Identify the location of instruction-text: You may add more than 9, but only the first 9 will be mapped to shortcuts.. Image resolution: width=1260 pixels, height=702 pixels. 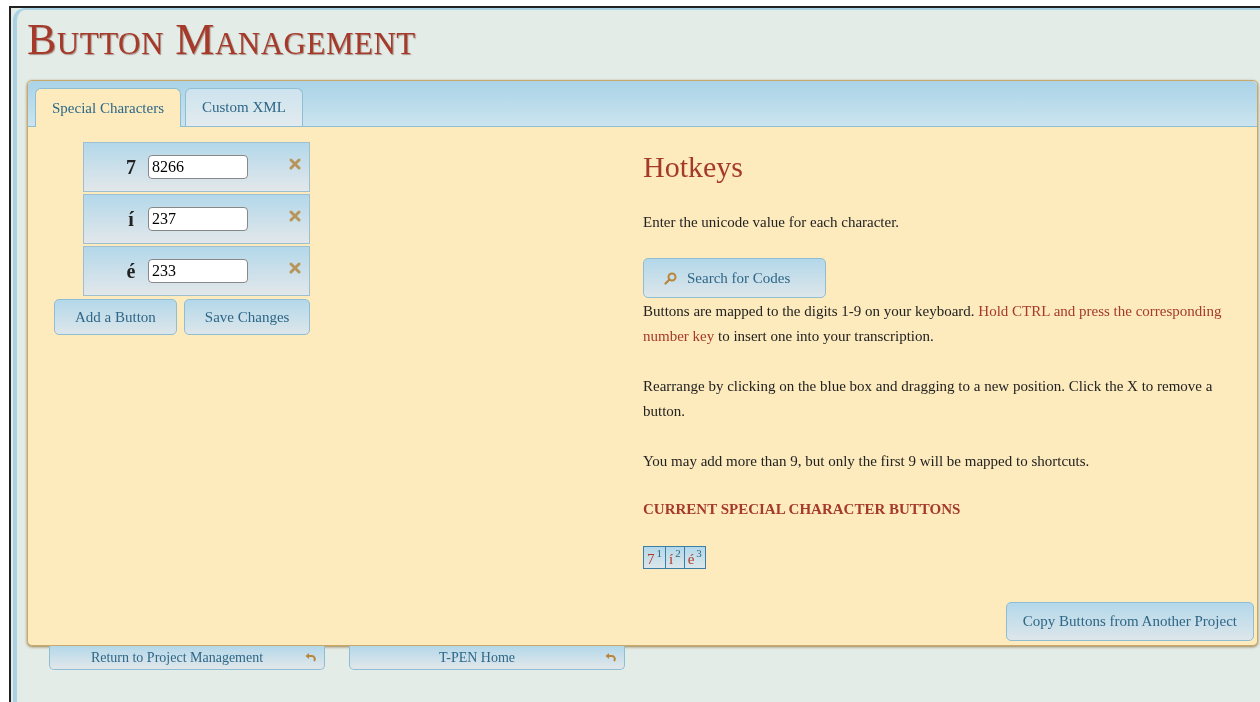
(867, 461).